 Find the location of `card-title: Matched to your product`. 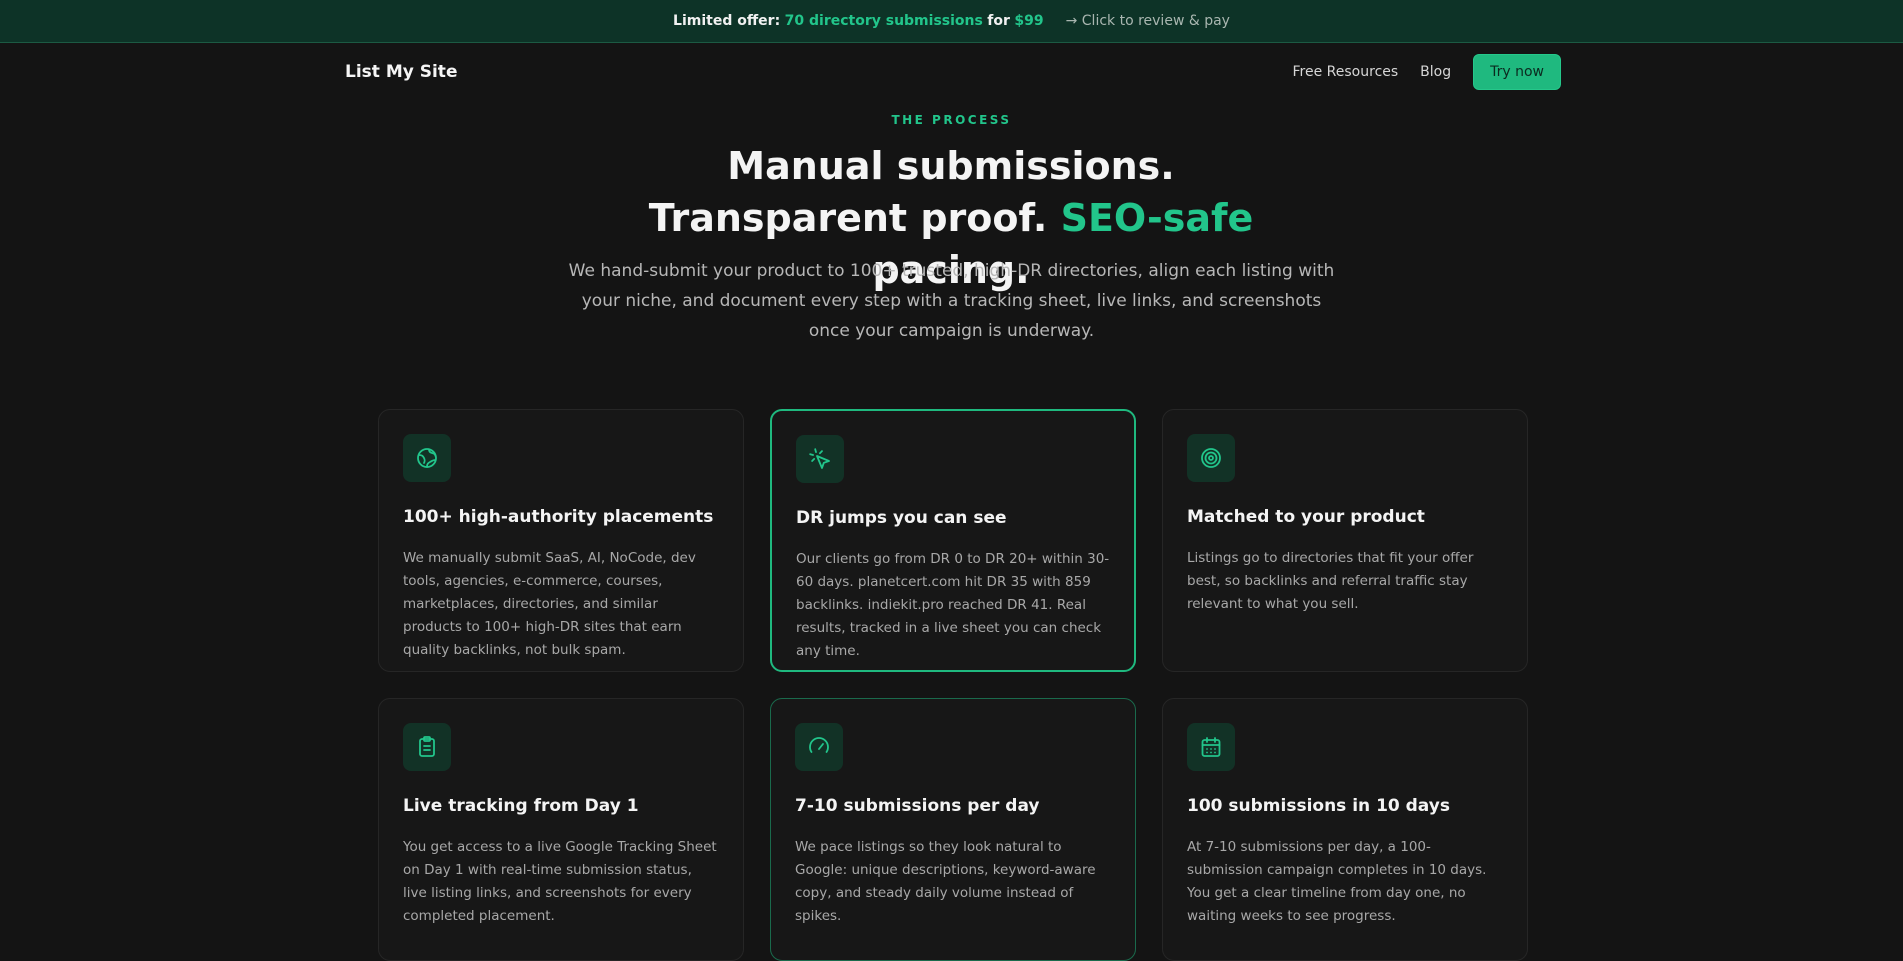

card-title: Matched to your product is located at coordinates (1306, 517).